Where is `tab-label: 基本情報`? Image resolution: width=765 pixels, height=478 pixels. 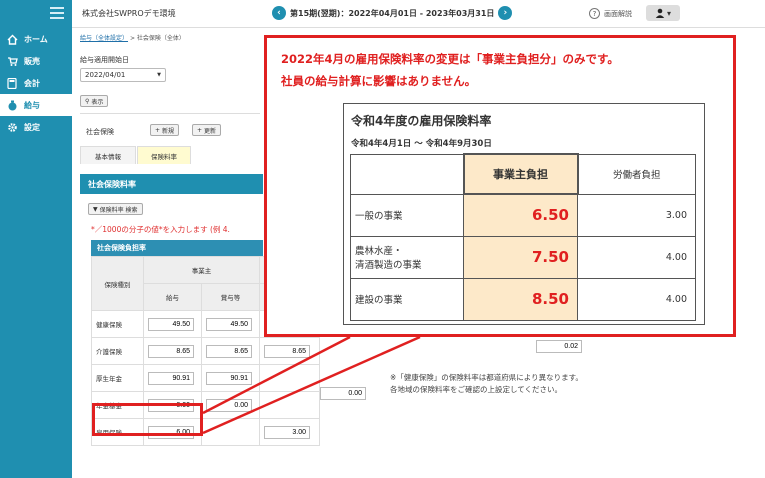
tab-label: 基本情報 is located at coordinates (108, 156).